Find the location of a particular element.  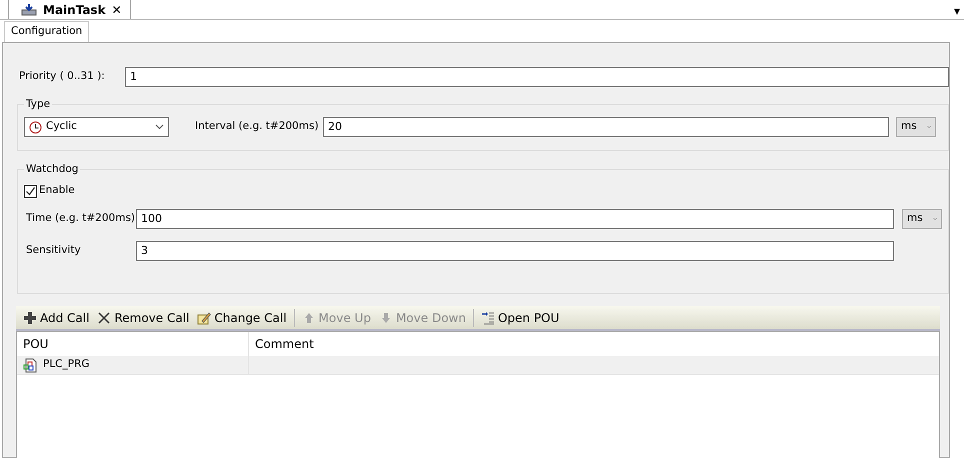

plus-icon is located at coordinates (30, 317).